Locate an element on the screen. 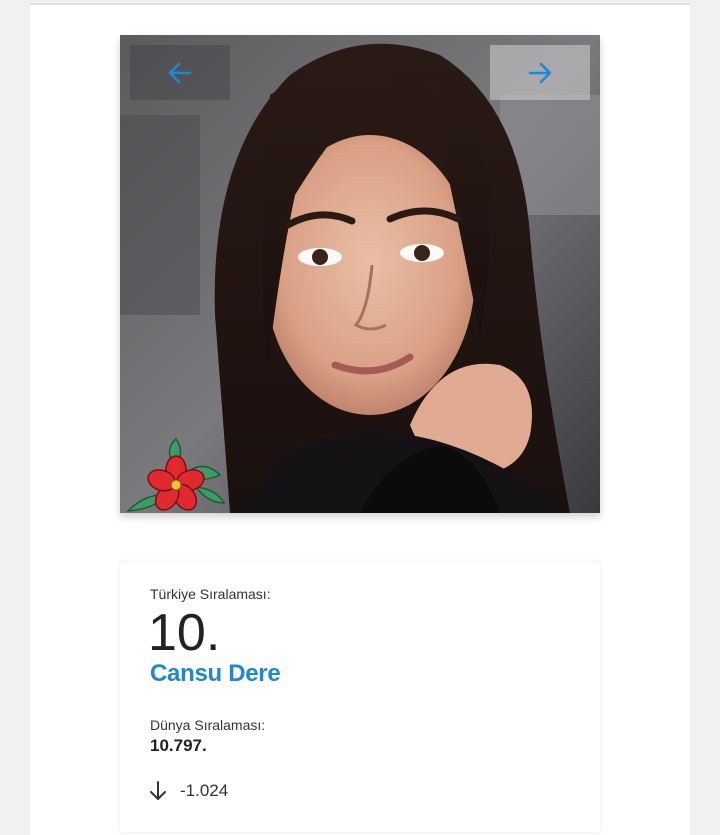 This screenshot has height=835, width=720. arrow-right-icon is located at coordinates (540, 72).